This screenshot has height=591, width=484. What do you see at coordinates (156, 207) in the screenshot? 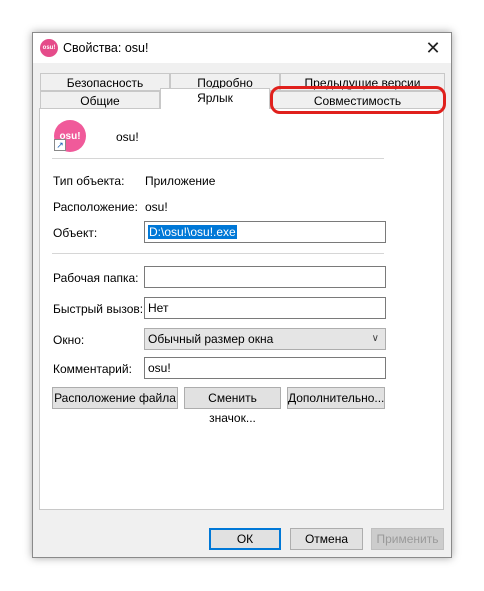
I see `location-value: osu!` at bounding box center [156, 207].